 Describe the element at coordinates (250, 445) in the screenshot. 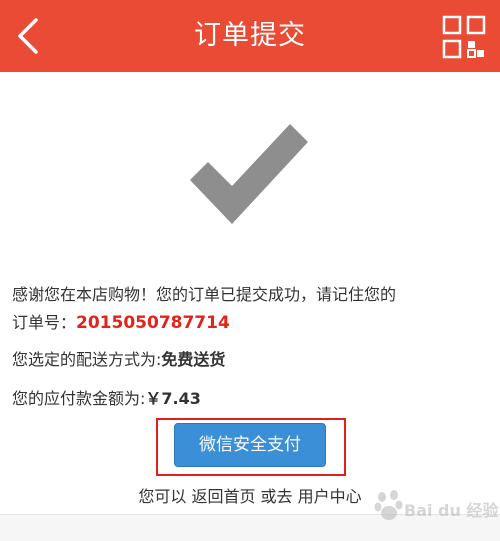

I see `wechat-pay-button: 微信安全支付` at that location.